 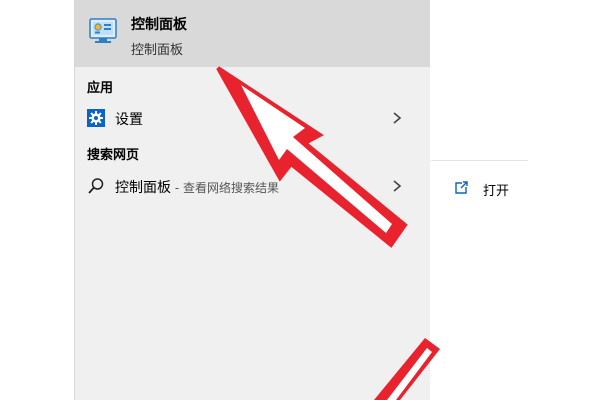 I want to click on best-match-subtitle: 控制面板, so click(x=157, y=50).